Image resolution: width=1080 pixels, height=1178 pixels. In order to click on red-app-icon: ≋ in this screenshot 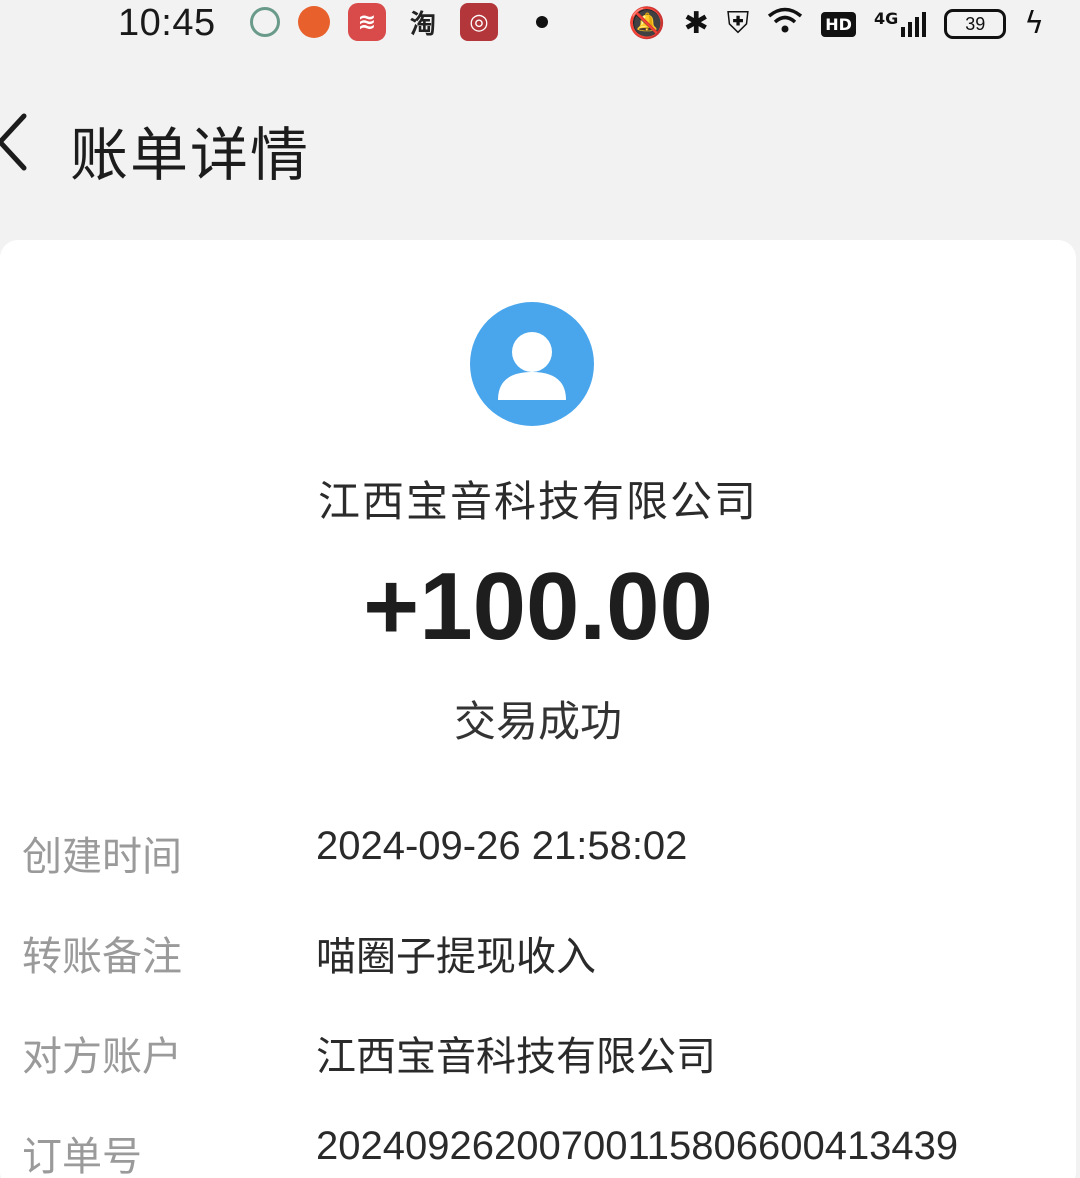, I will do `click(367, 22)`.